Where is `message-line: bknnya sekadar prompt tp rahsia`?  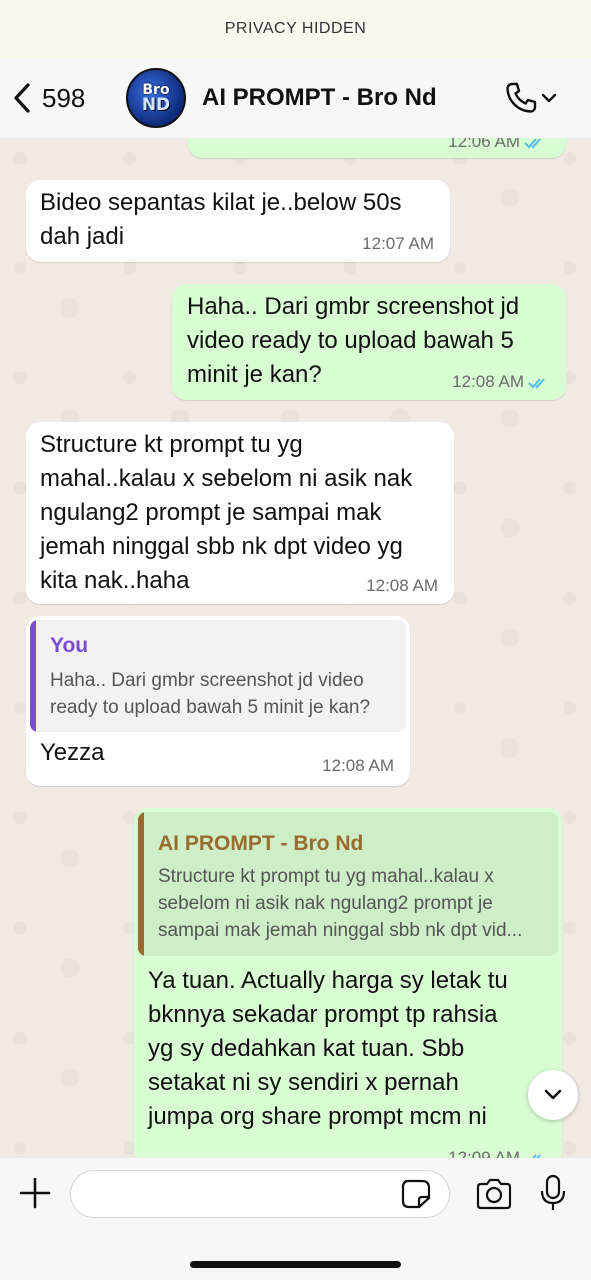 message-line: bknnya sekadar prompt tp rahsia is located at coordinates (323, 1014).